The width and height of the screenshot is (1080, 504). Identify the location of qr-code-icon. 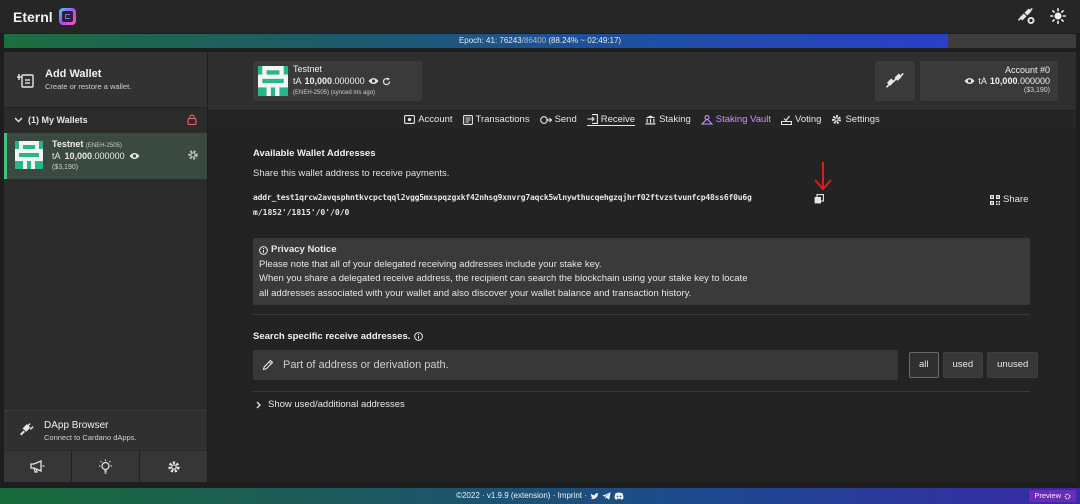
(995, 199).